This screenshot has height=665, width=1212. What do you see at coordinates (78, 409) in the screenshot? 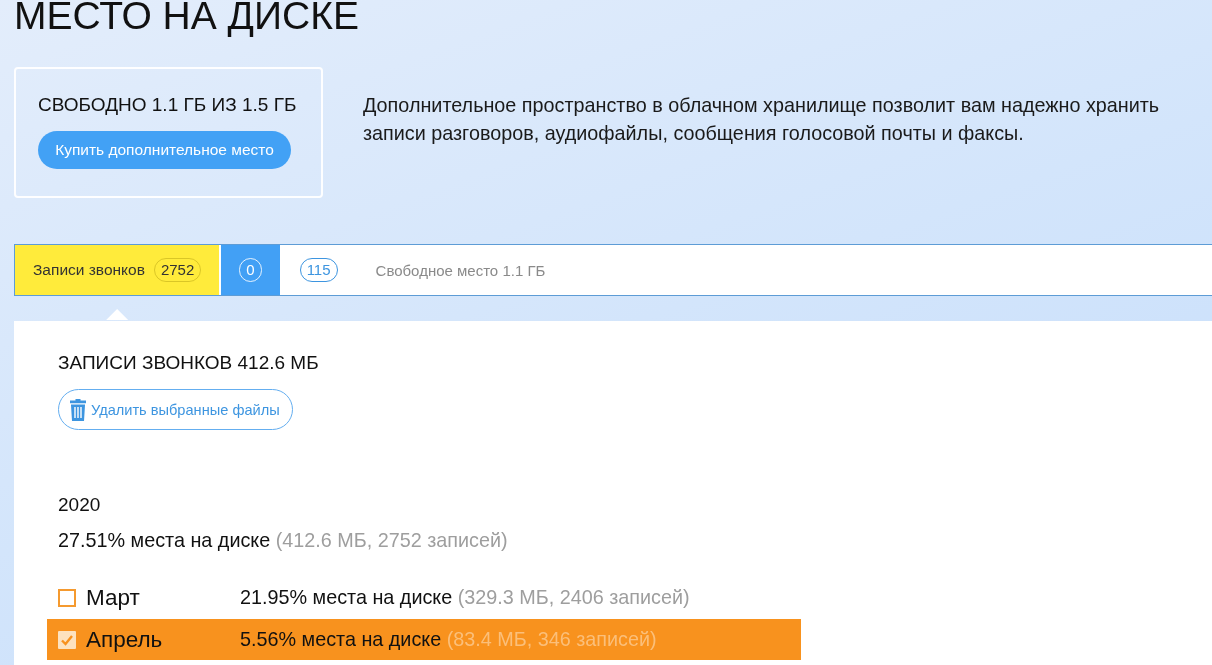
I see `trash-icon` at bounding box center [78, 409].